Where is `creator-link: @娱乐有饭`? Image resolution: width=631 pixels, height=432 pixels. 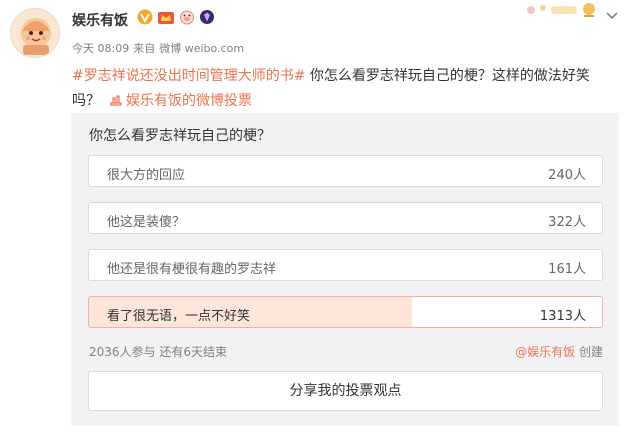 creator-link: @娱乐有饭 is located at coordinates (545, 352).